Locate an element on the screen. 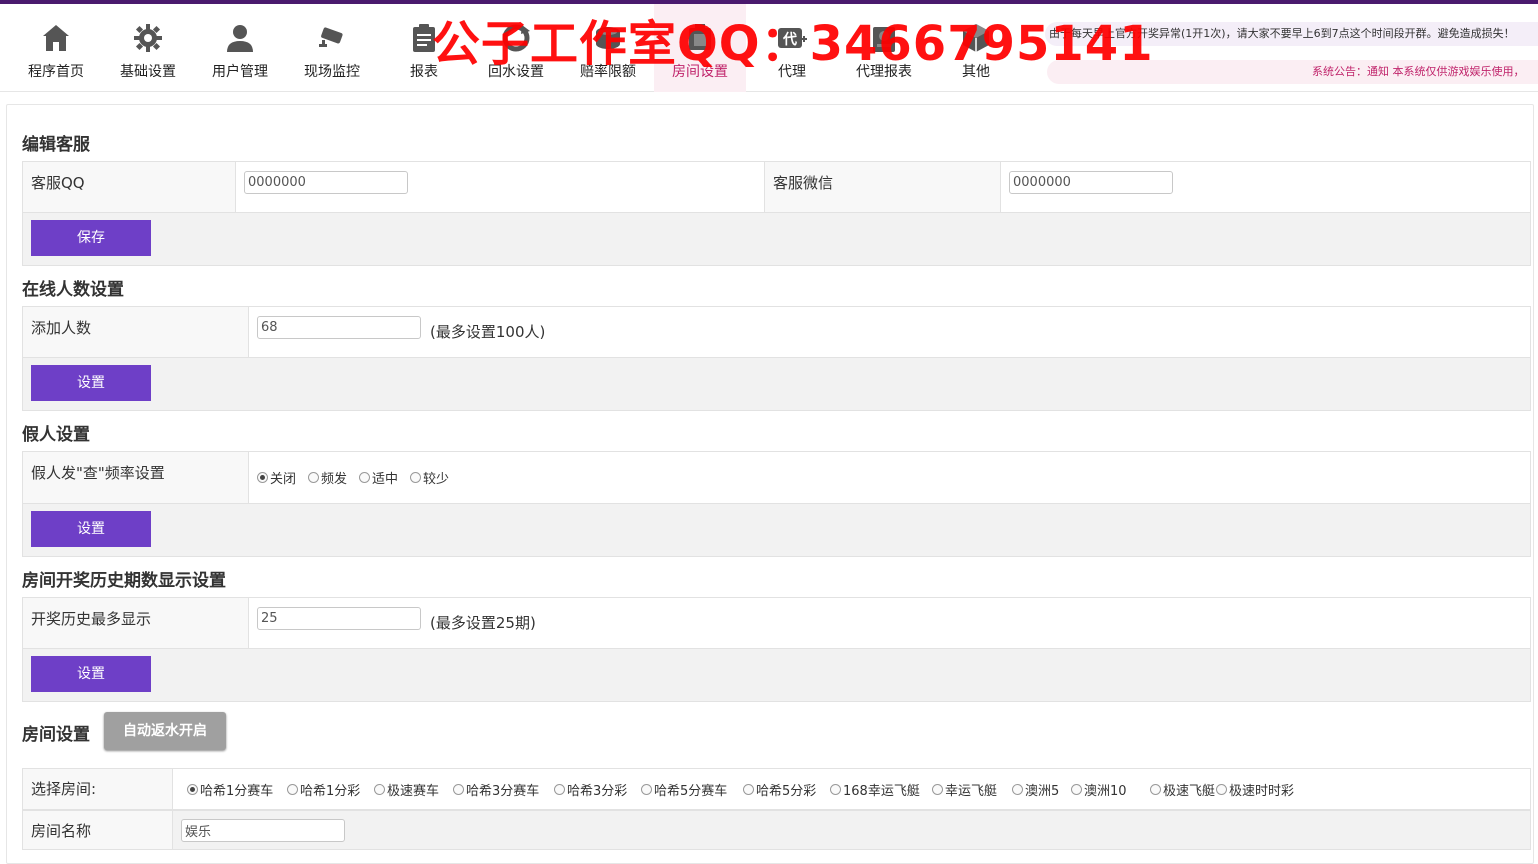 The width and height of the screenshot is (1538, 864). nav-item-5: 回水设置 is located at coordinates (516, 48).